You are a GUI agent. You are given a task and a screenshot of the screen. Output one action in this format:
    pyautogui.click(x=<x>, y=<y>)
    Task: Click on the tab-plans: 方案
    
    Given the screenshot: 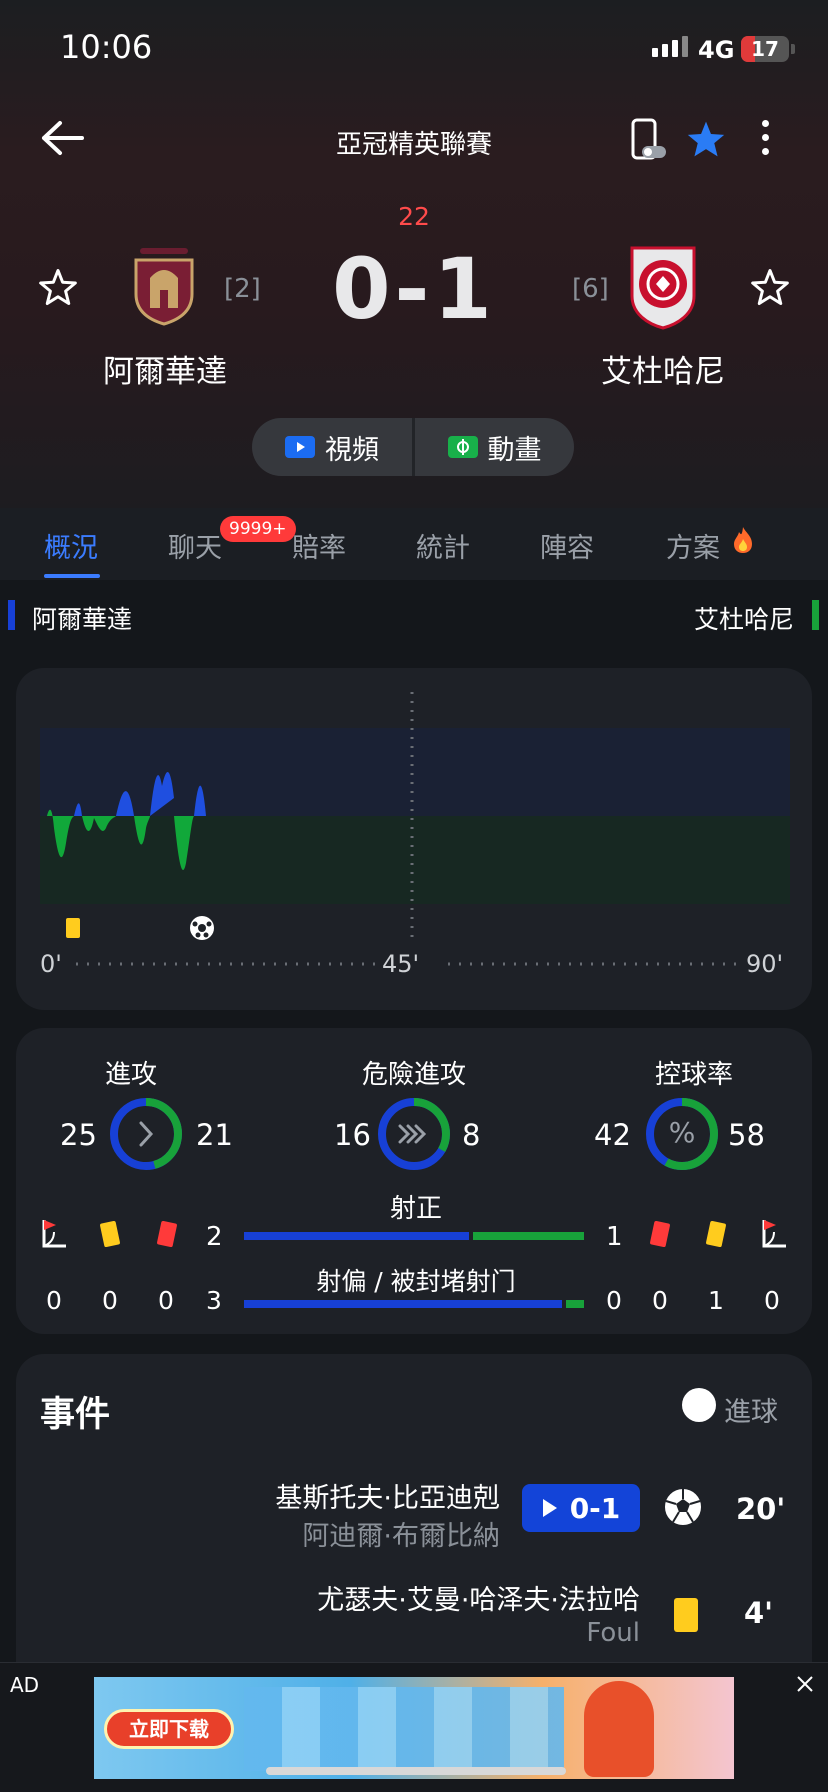 What is the action you would take?
    pyautogui.click(x=693, y=545)
    